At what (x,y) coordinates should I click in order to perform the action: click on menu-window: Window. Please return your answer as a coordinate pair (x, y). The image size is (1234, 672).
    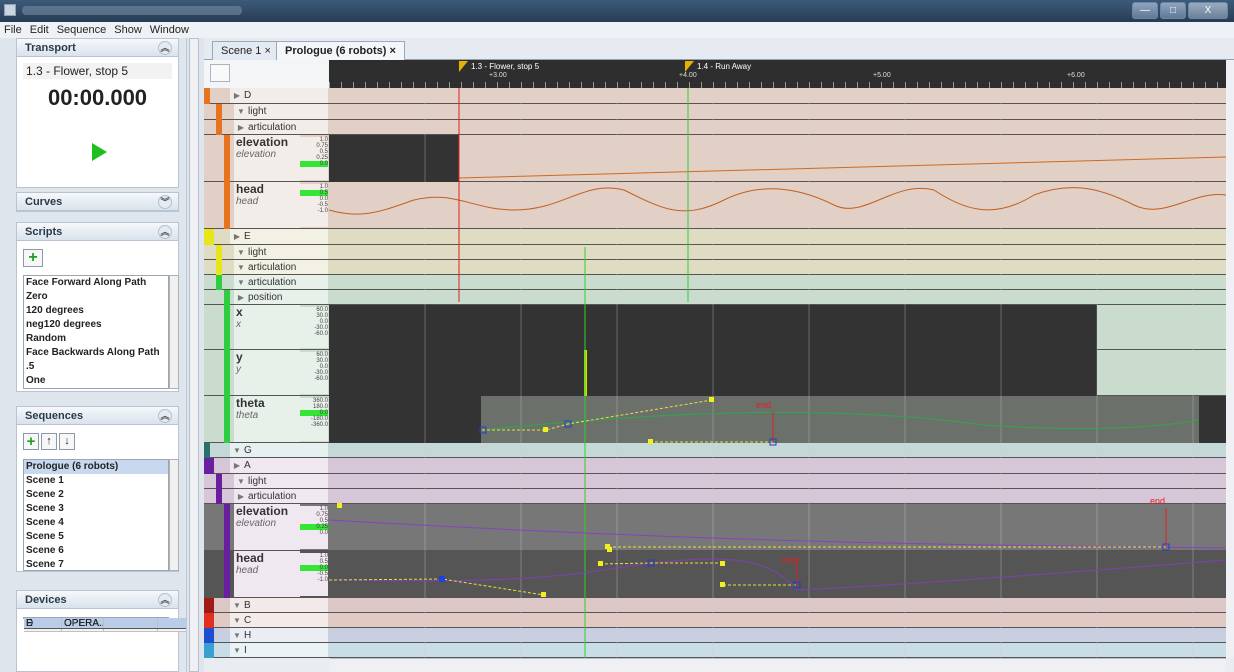
    Looking at the image, I should click on (169, 30).